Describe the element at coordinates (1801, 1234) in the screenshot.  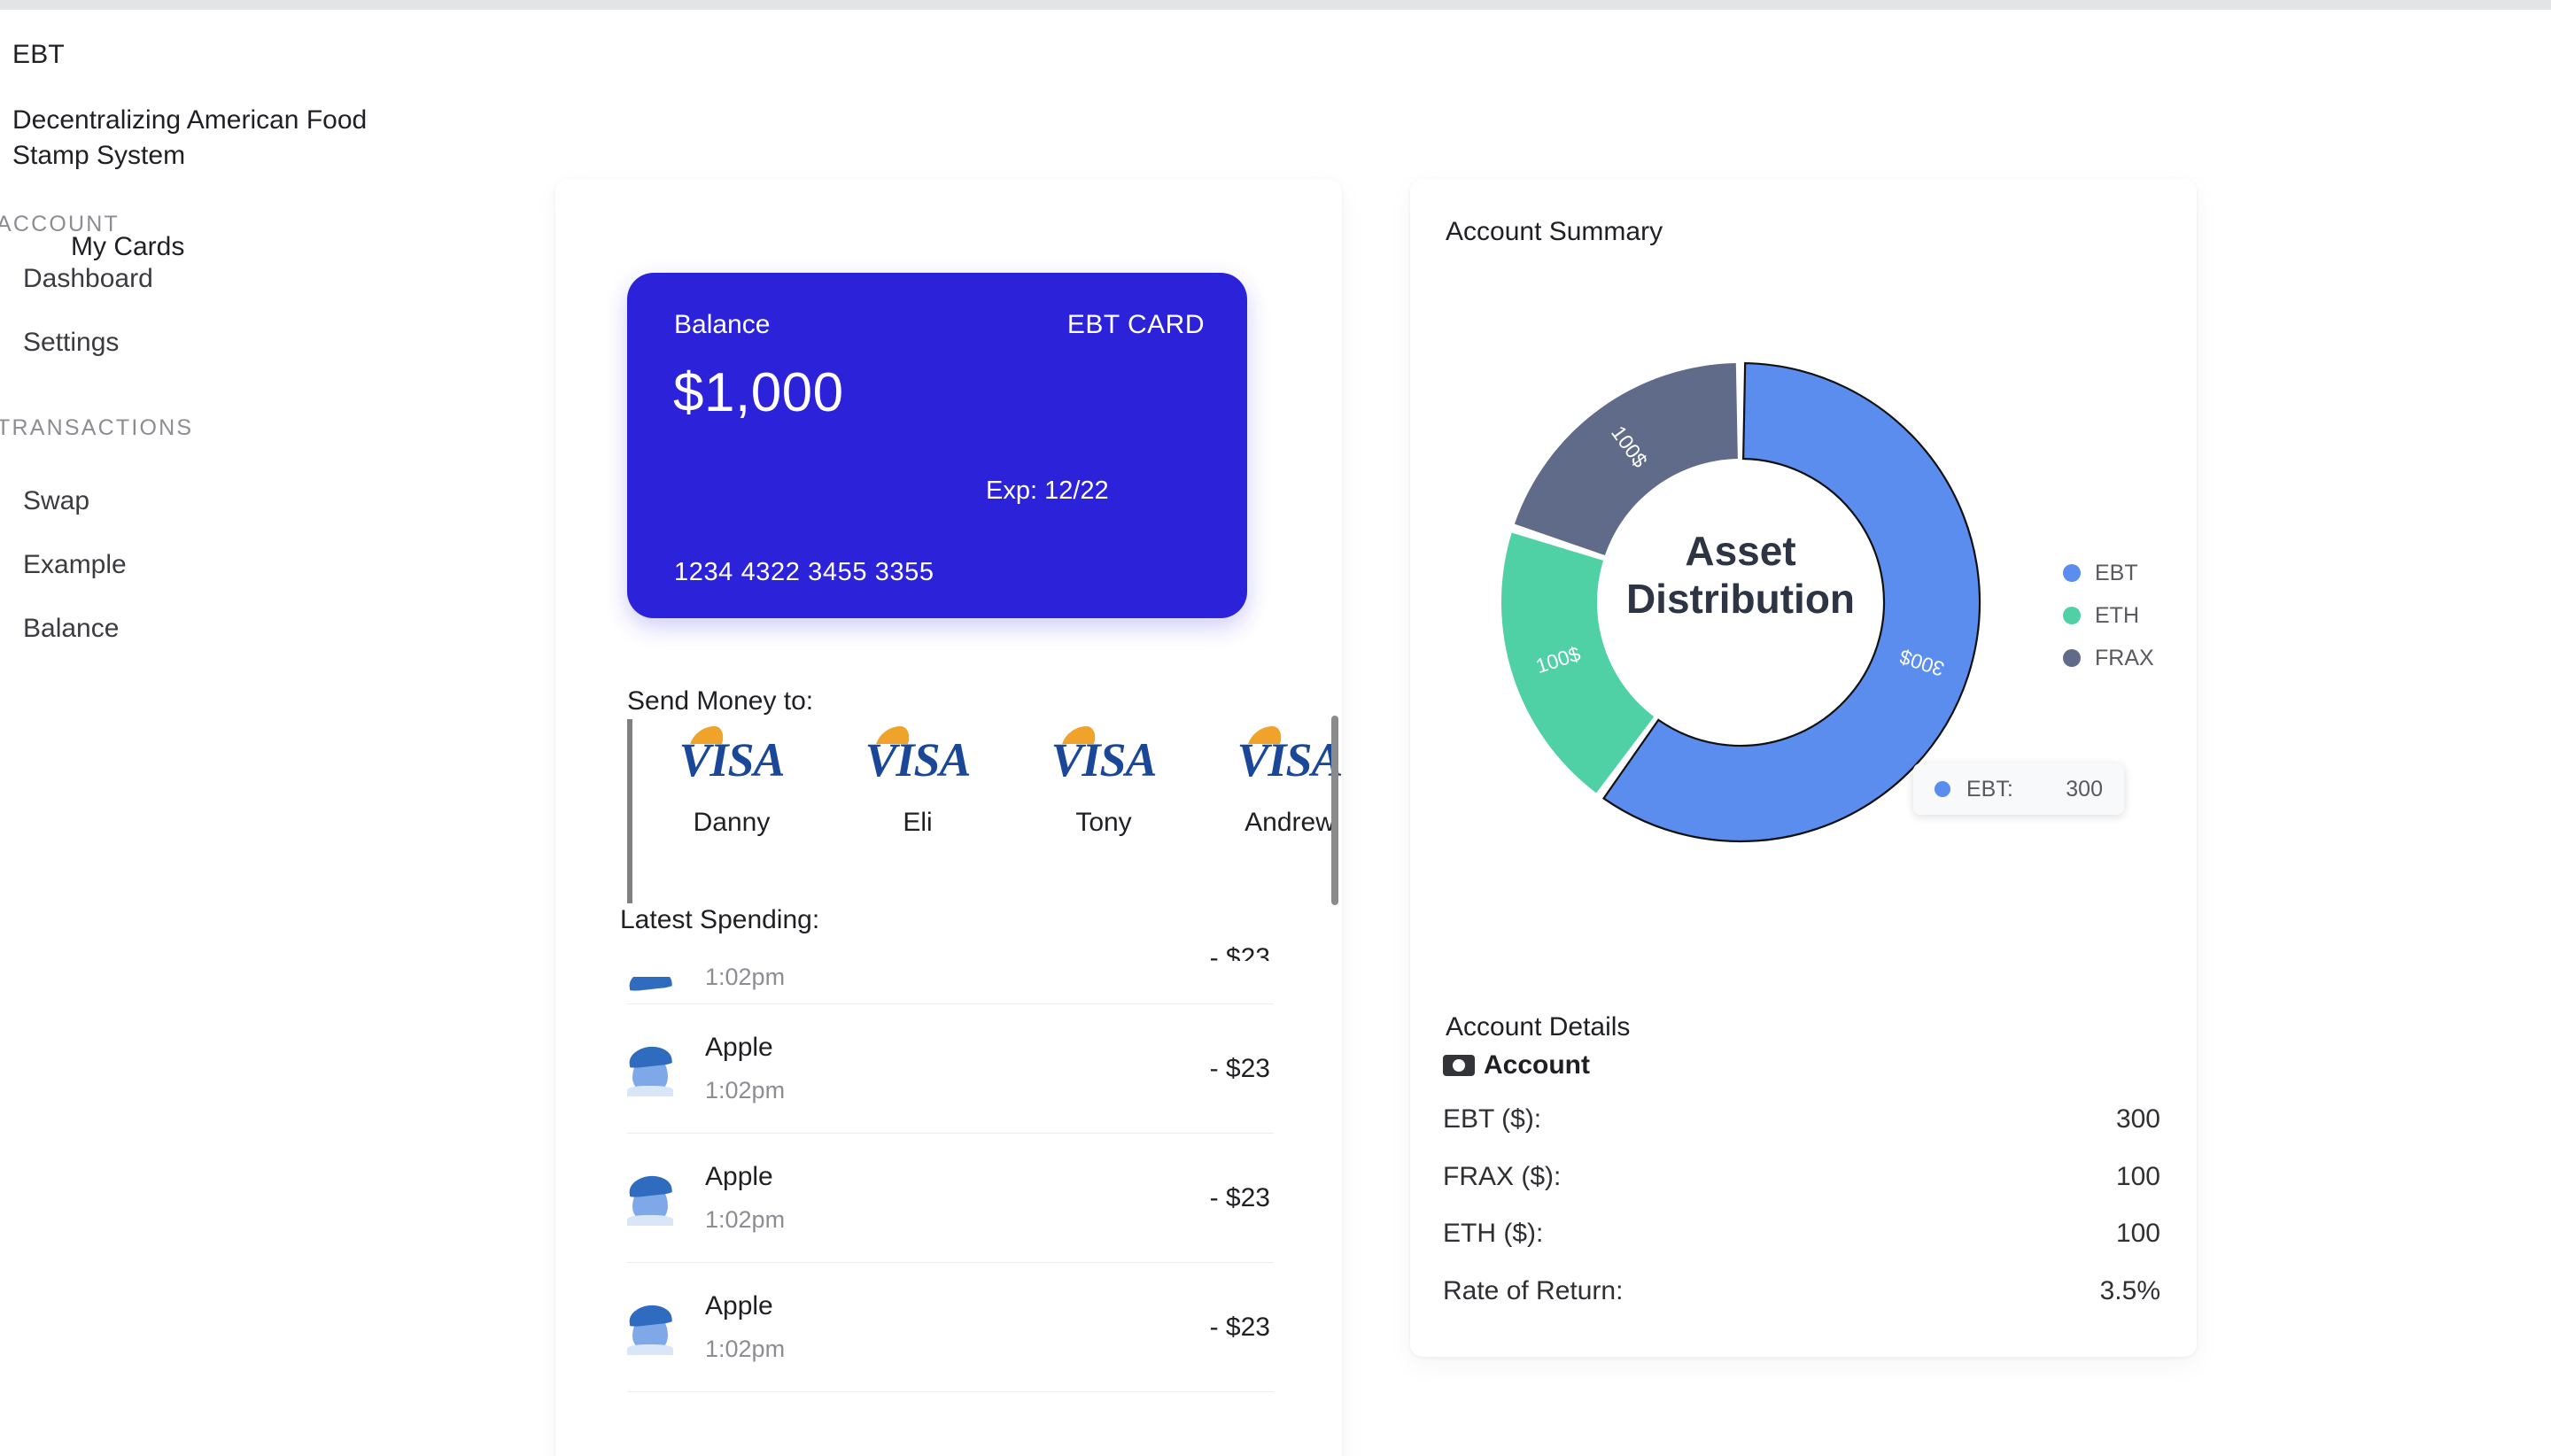
I see `detail-row-eth: ETH ($): 100` at that location.